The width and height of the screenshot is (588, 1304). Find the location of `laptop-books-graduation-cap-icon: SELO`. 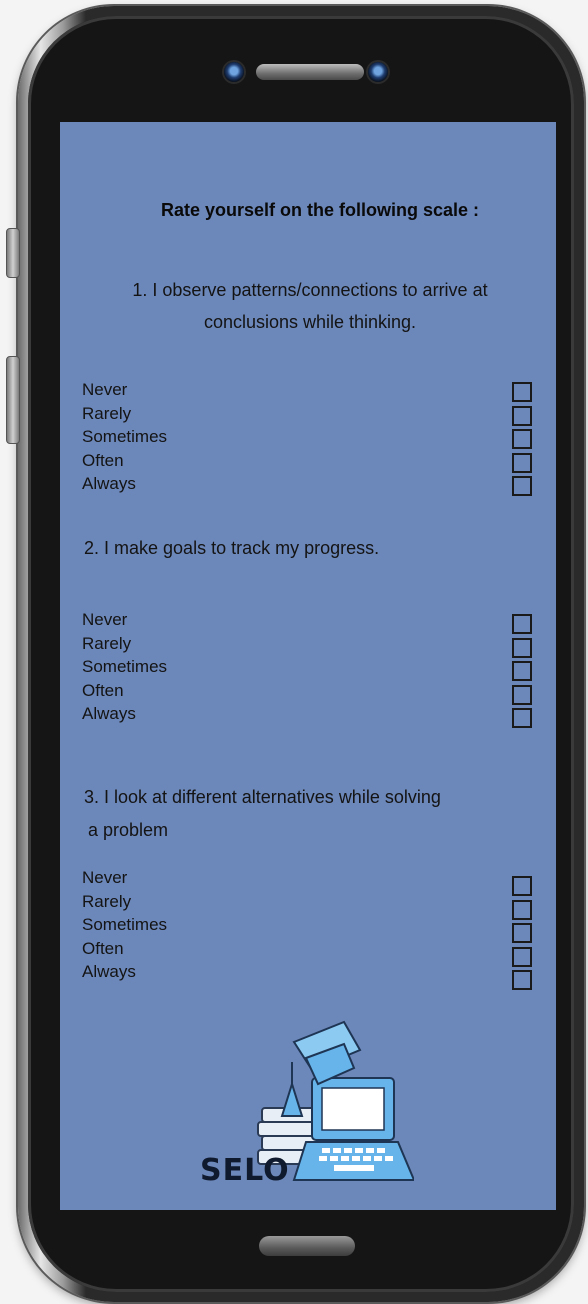

laptop-books-graduation-cap-icon: SELO is located at coordinates (308, 1104).